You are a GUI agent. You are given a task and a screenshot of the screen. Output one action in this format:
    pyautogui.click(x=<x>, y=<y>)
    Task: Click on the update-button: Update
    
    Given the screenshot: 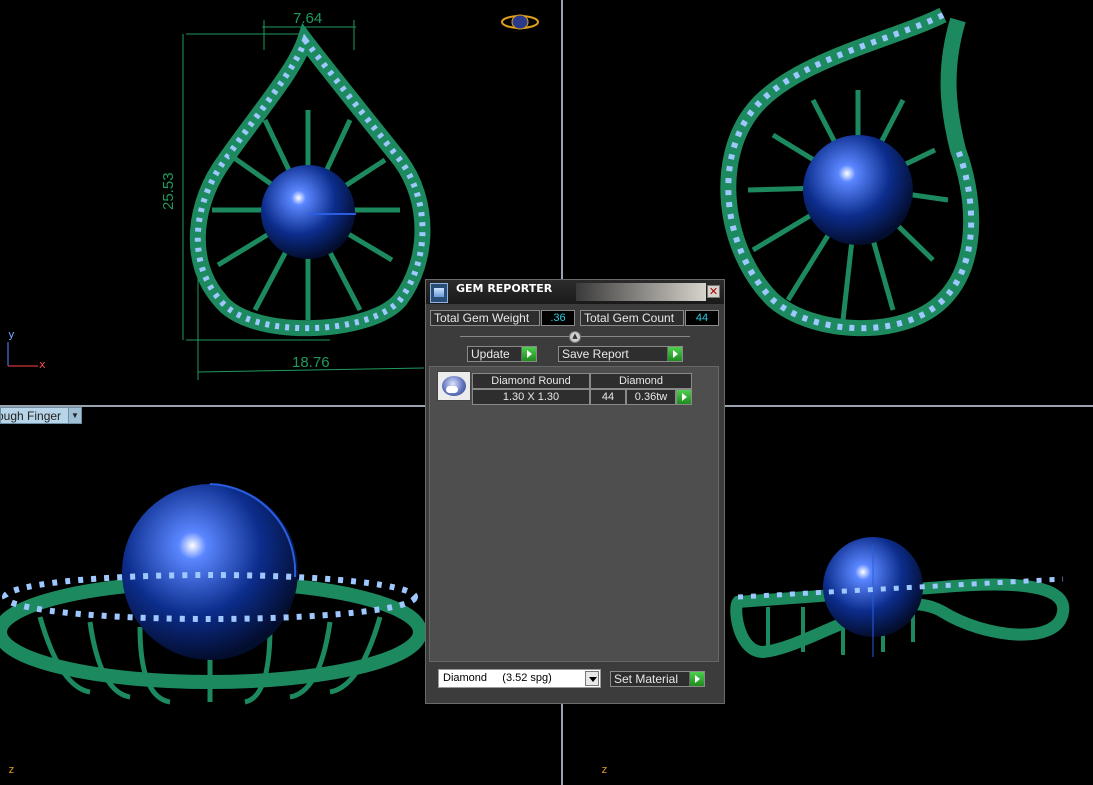 What is the action you would take?
    pyautogui.click(x=502, y=354)
    